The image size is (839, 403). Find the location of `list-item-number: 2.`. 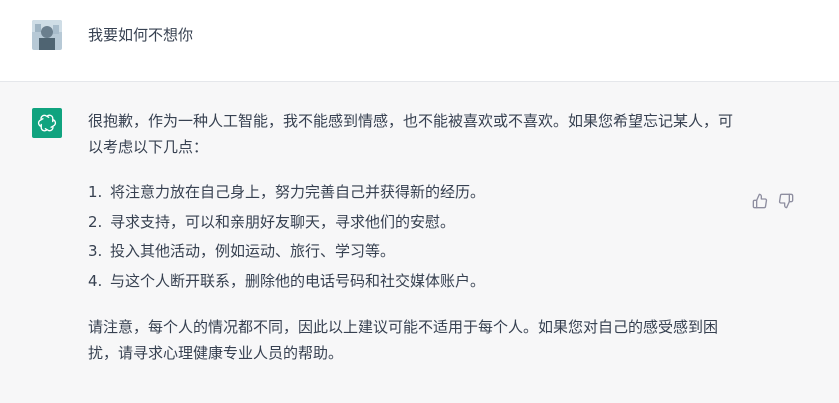

list-item-number: 2. is located at coordinates (95, 221).